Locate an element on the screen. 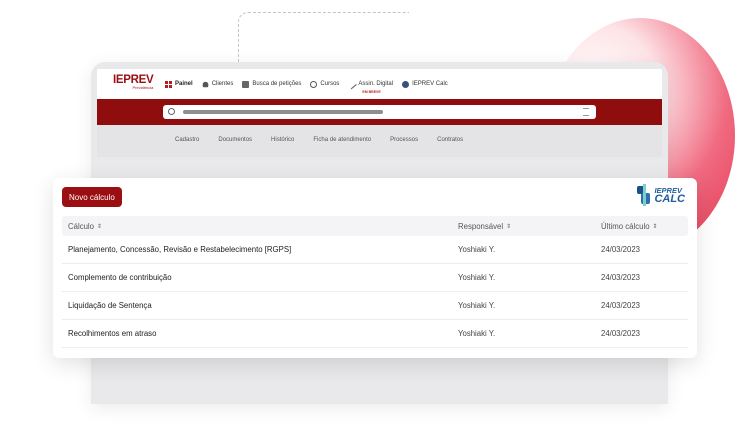 This screenshot has height=435, width=749. search-placeholder-bar is located at coordinates (283, 112).